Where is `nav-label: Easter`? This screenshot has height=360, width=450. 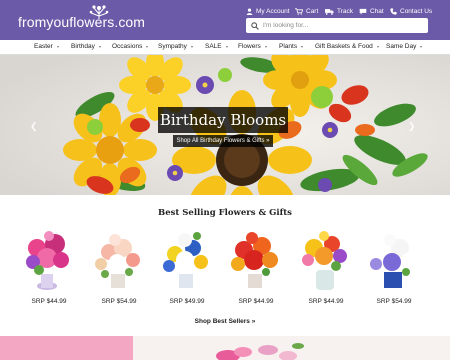
nav-label: Easter is located at coordinates (43, 46).